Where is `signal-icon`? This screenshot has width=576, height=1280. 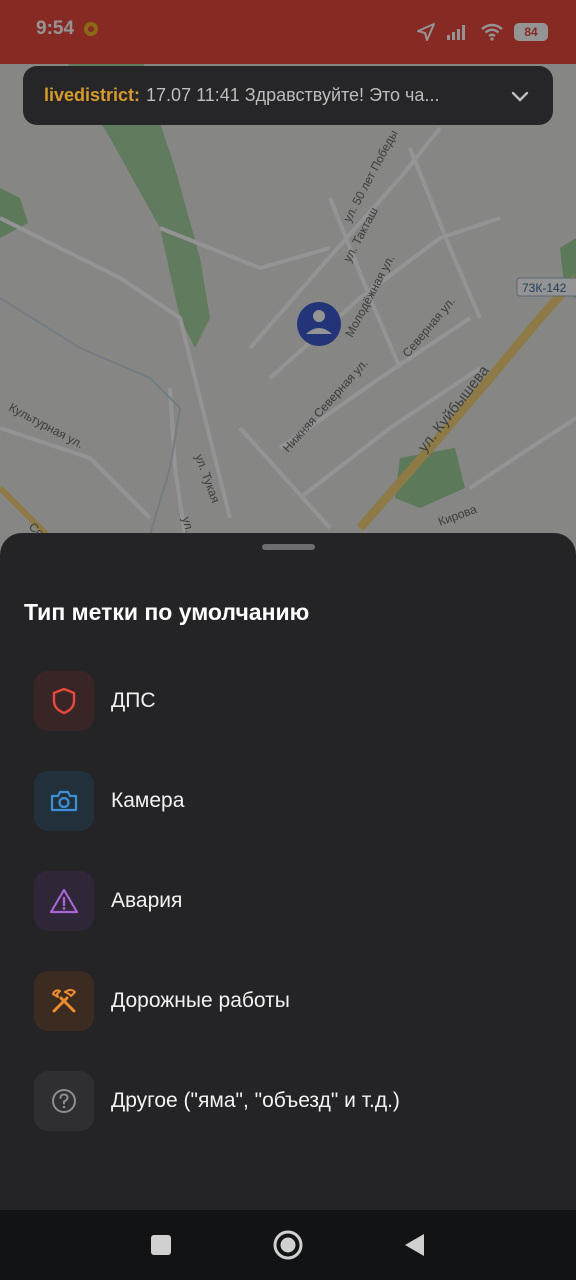 signal-icon is located at coordinates (456, 32).